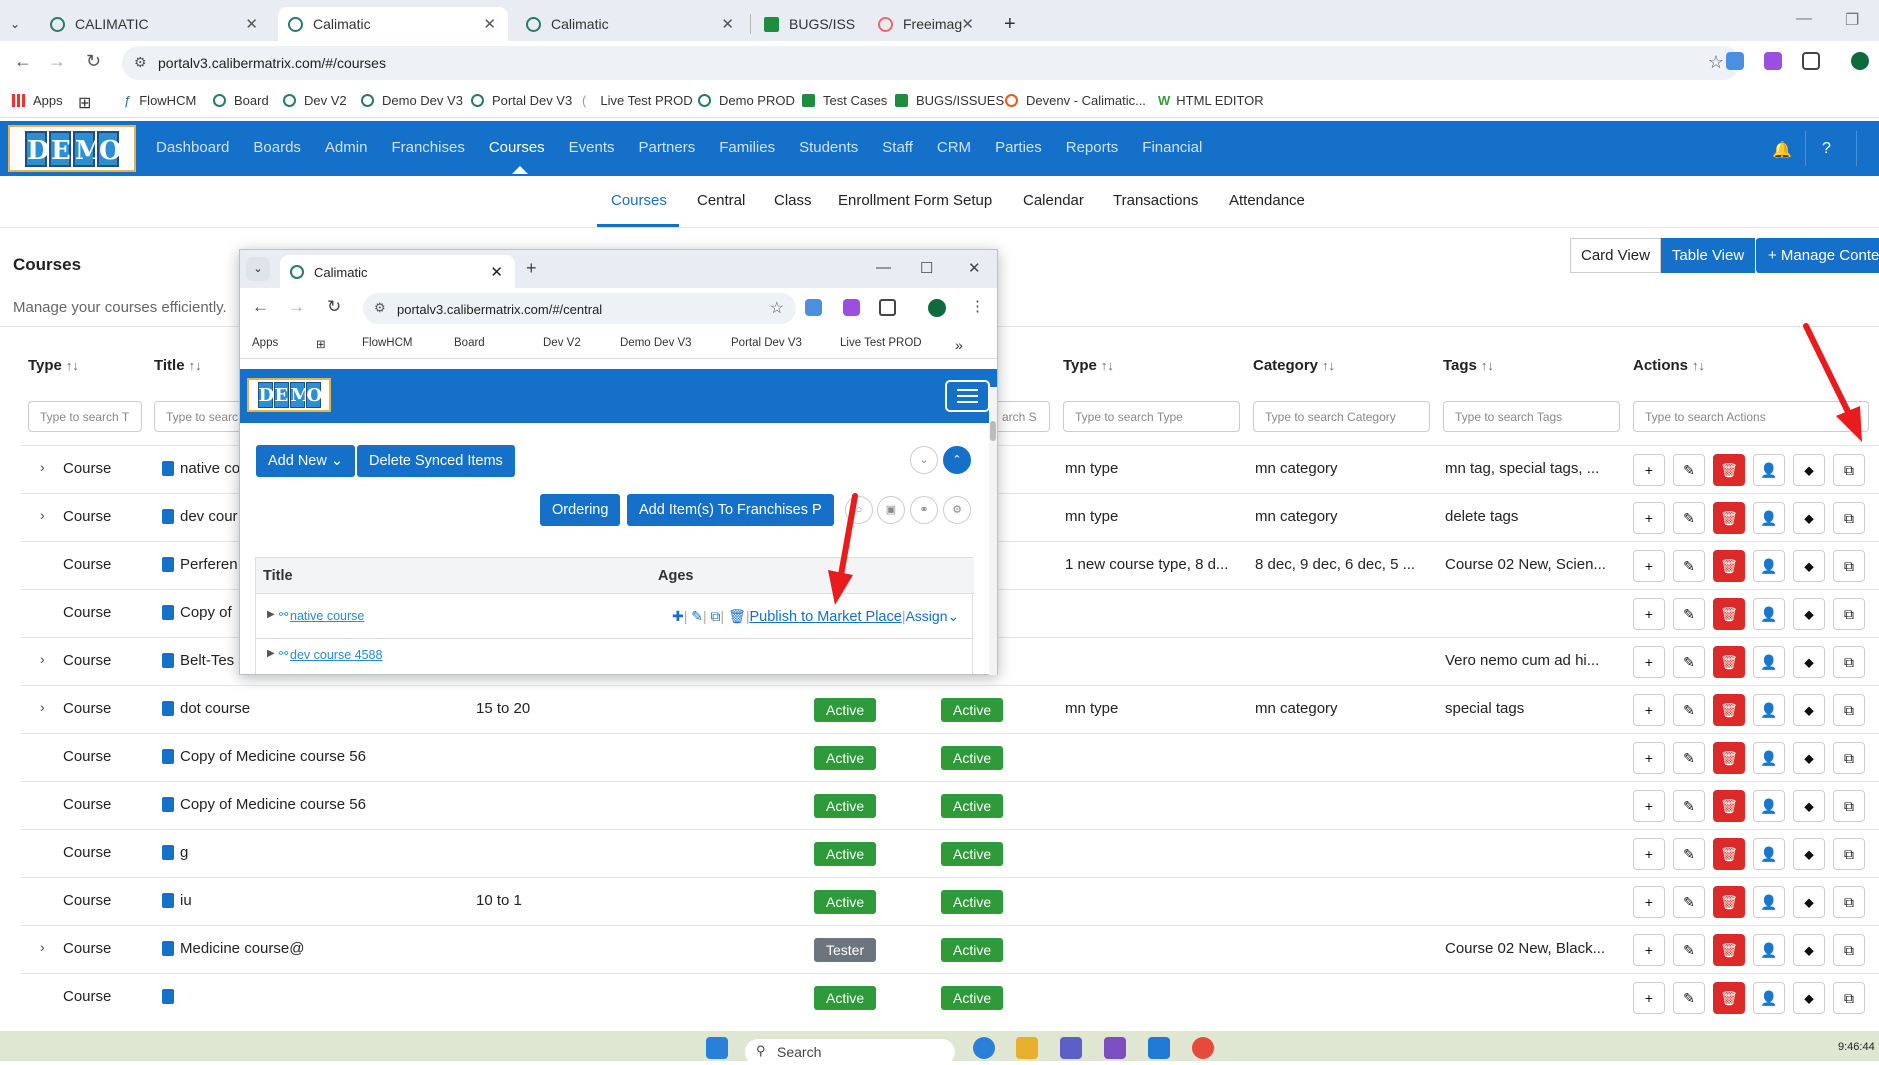 This screenshot has height=1065, width=1879. Describe the element at coordinates (1811, 61) in the screenshot. I see `extensions-puzzle-icon` at that location.